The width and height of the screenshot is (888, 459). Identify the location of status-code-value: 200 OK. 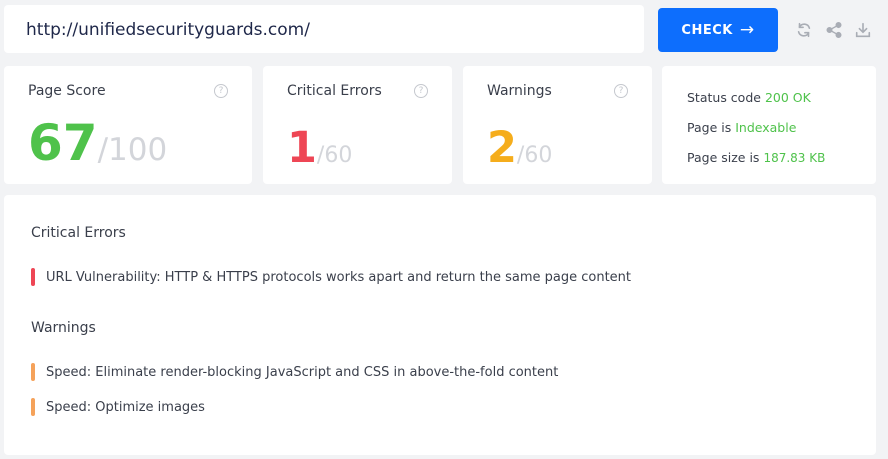
(787, 97).